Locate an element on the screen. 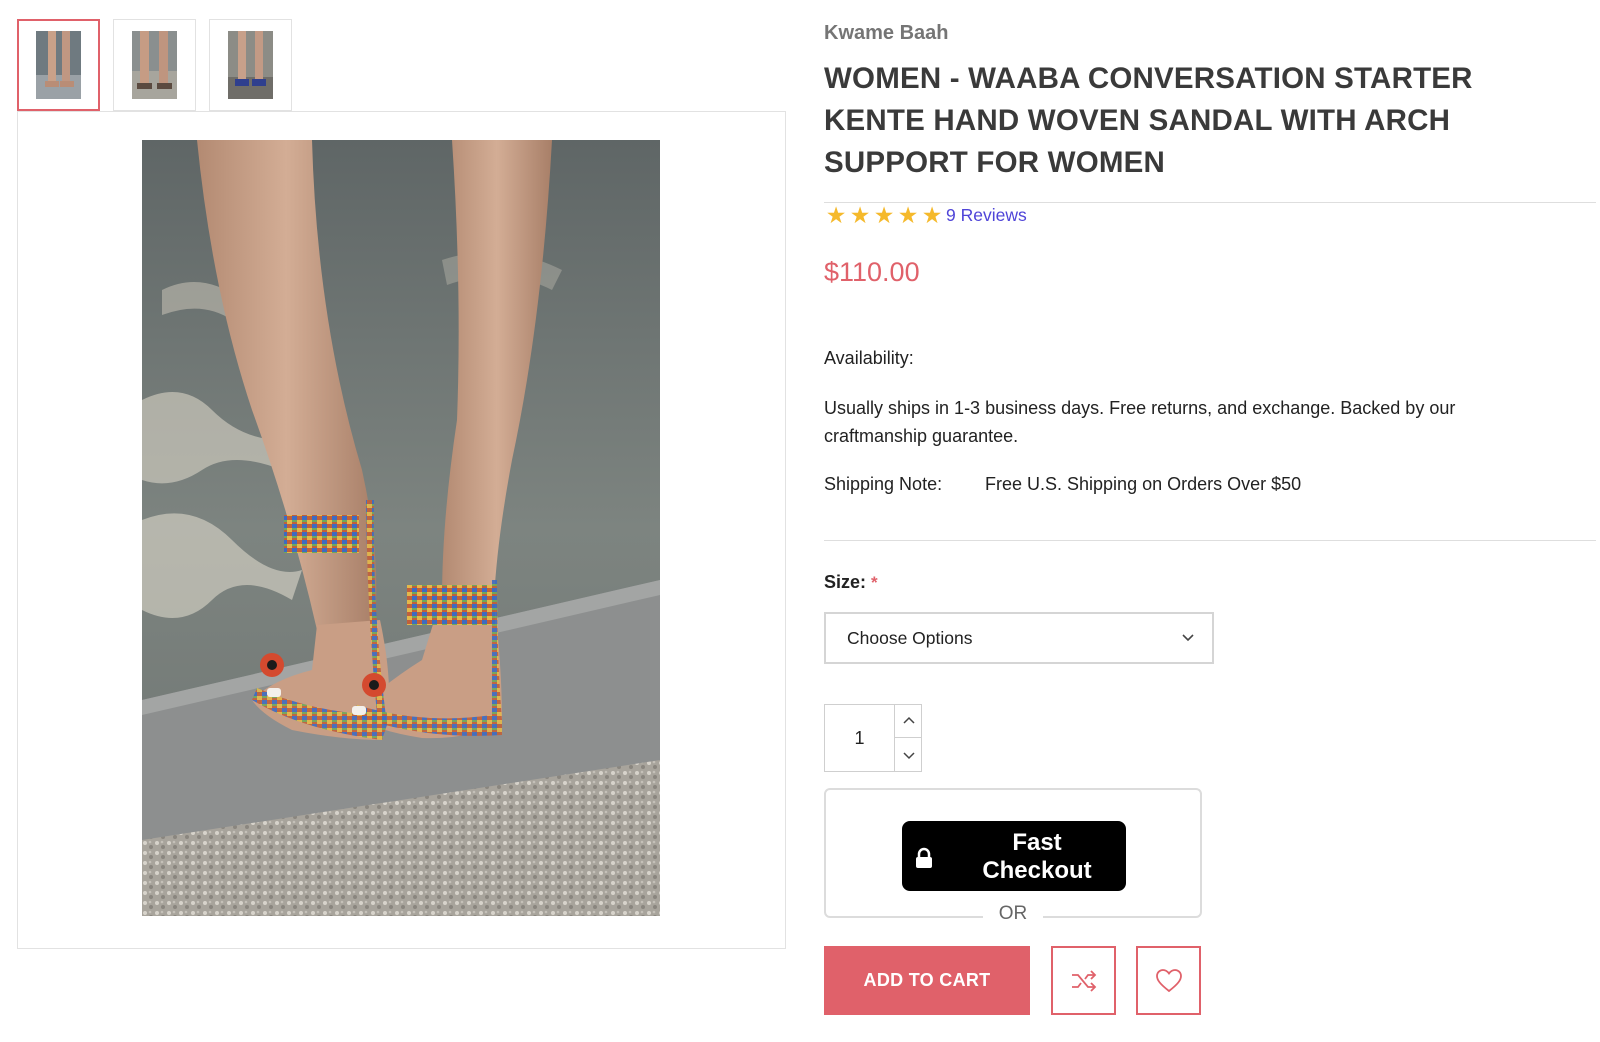 This screenshot has height=1042, width=1600. size-select-value: Choose Options is located at coordinates (910, 637).